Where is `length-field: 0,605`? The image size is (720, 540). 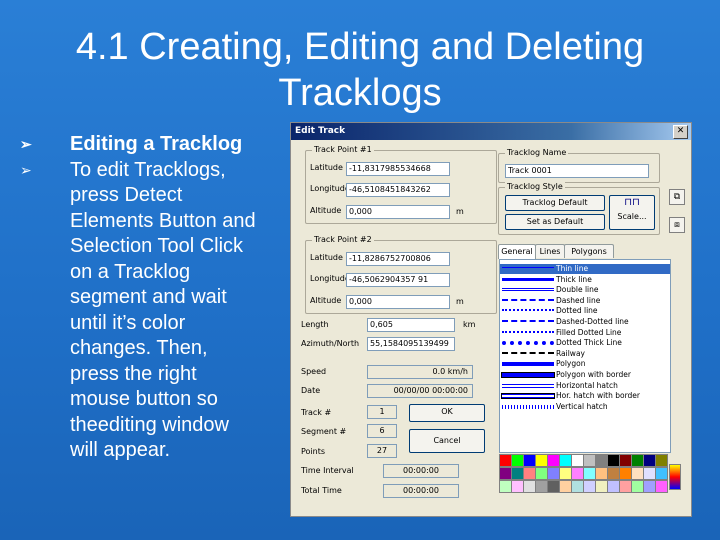
length-field: 0,605 is located at coordinates (411, 325).